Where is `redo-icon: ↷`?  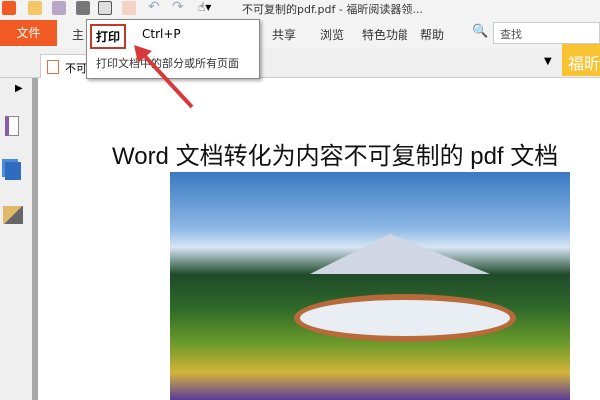 redo-icon: ↷ is located at coordinates (179, 7).